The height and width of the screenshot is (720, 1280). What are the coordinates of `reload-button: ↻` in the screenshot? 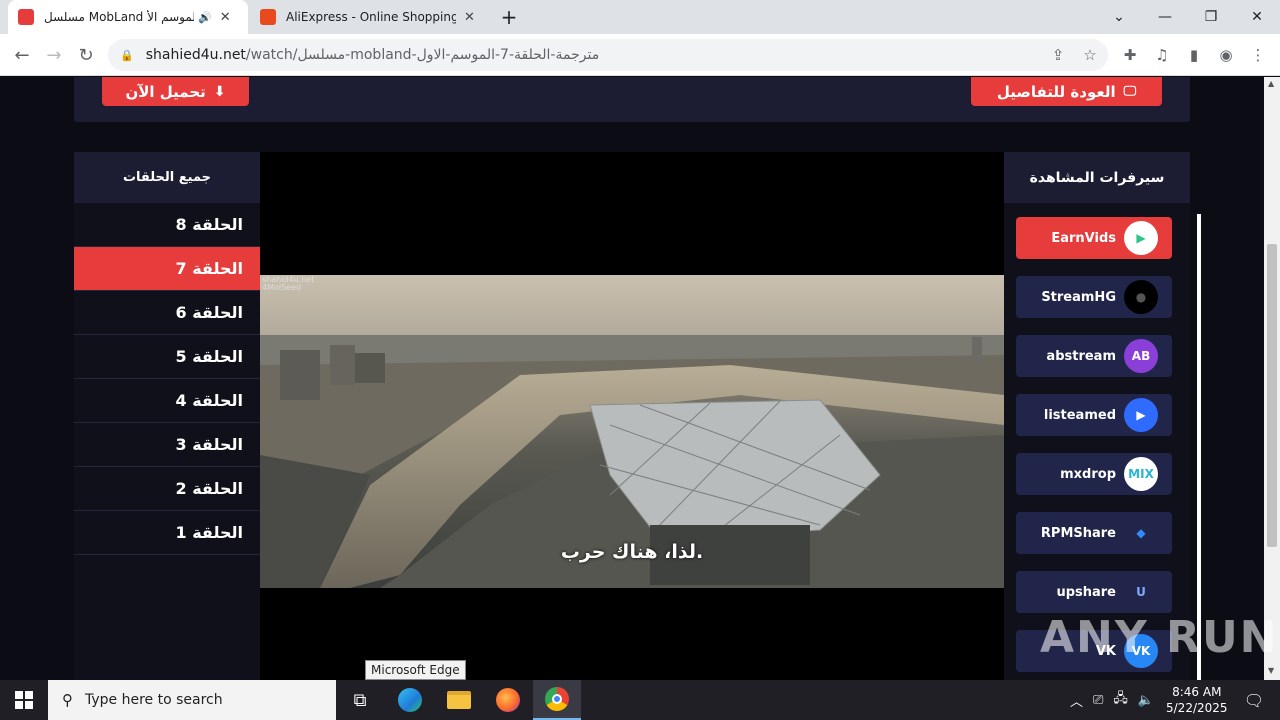 It's located at (86, 55).